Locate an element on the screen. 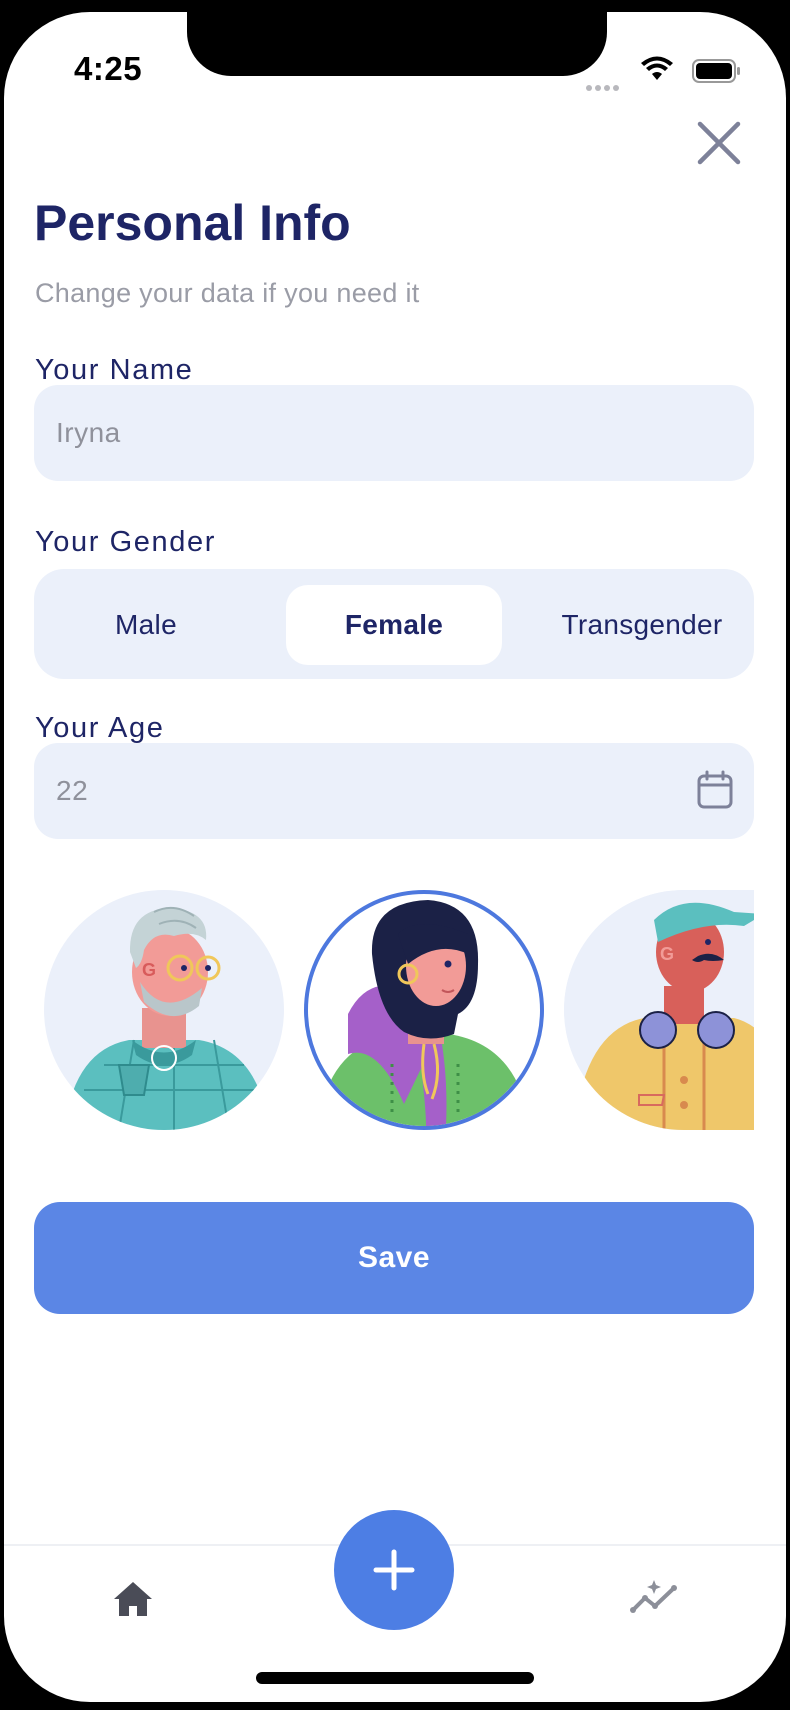 This screenshot has width=790, height=1710. wifi-icon is located at coordinates (657, 68).